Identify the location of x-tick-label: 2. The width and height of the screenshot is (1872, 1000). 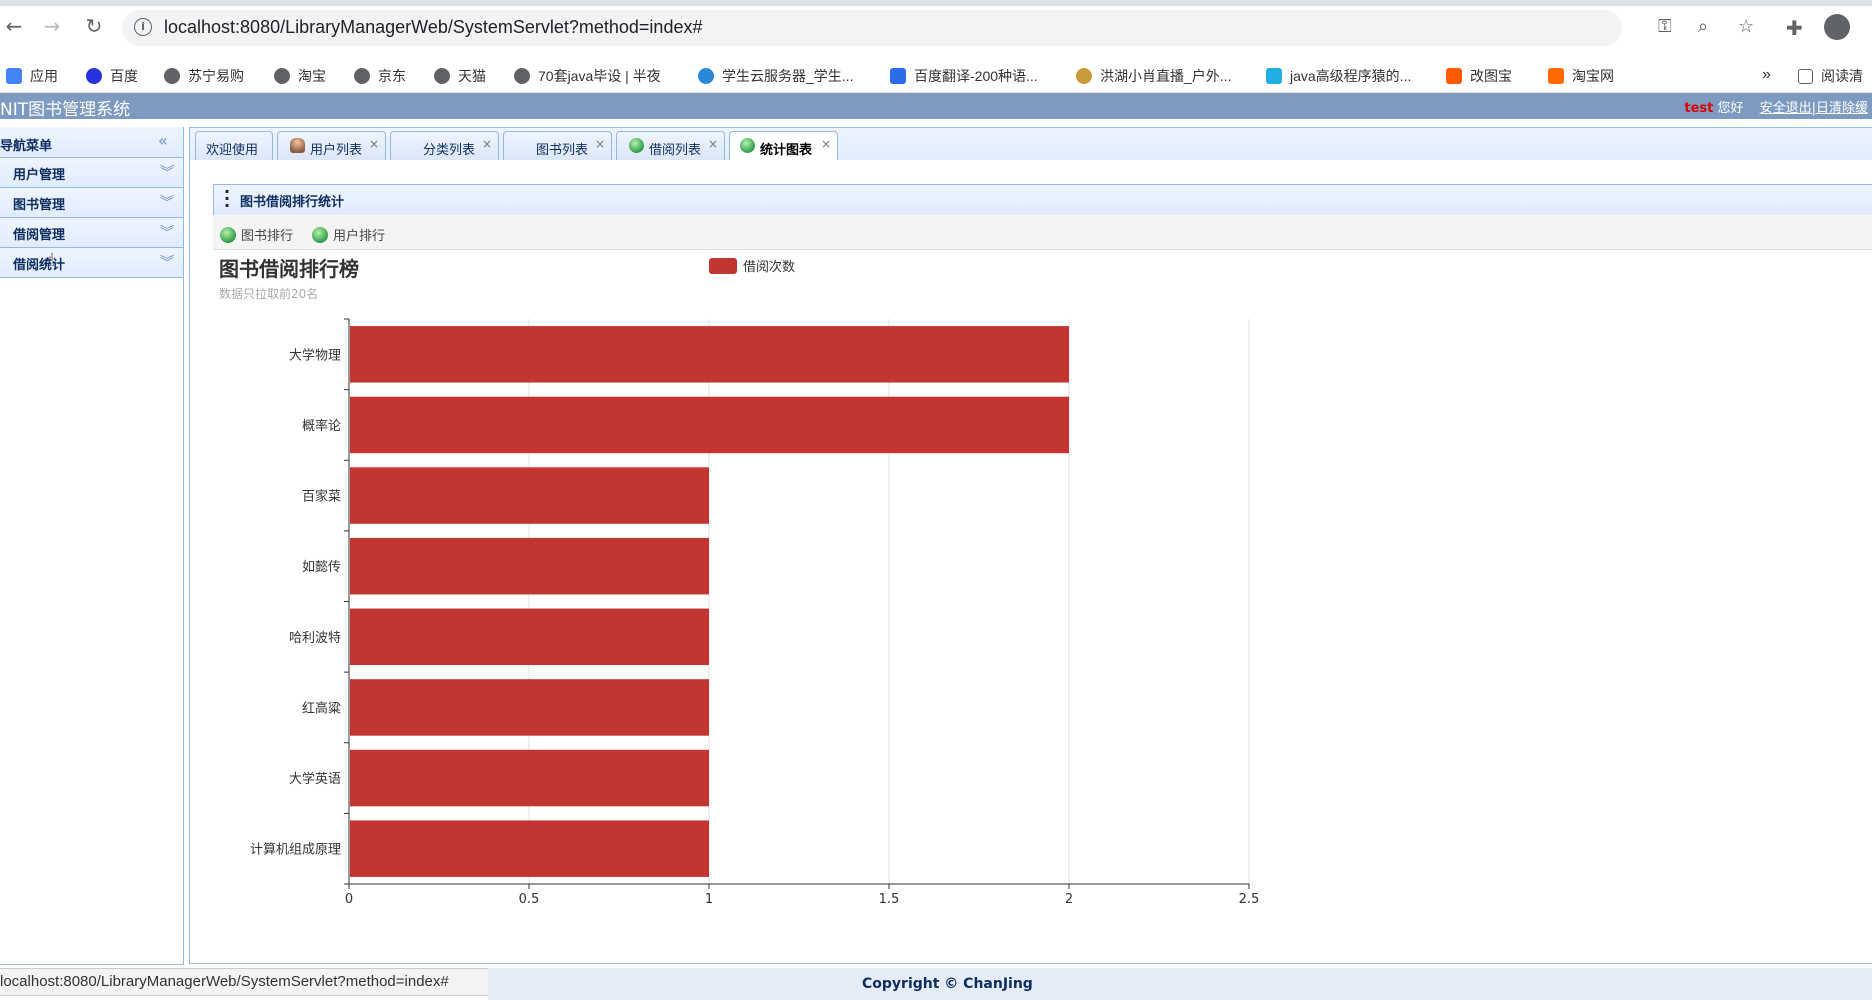
(1069, 899).